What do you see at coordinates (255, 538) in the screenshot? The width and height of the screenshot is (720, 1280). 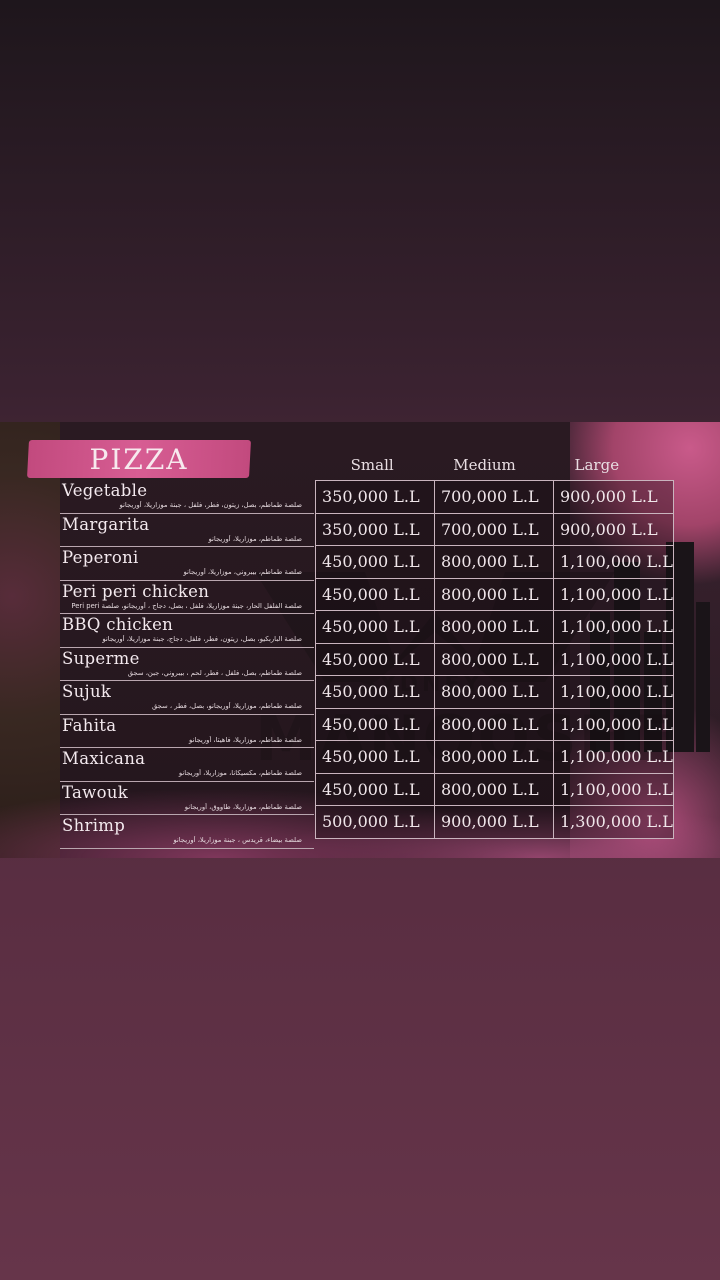 I see `item-description: صلصة طماطم، موزاريلا، أوريجانو` at bounding box center [255, 538].